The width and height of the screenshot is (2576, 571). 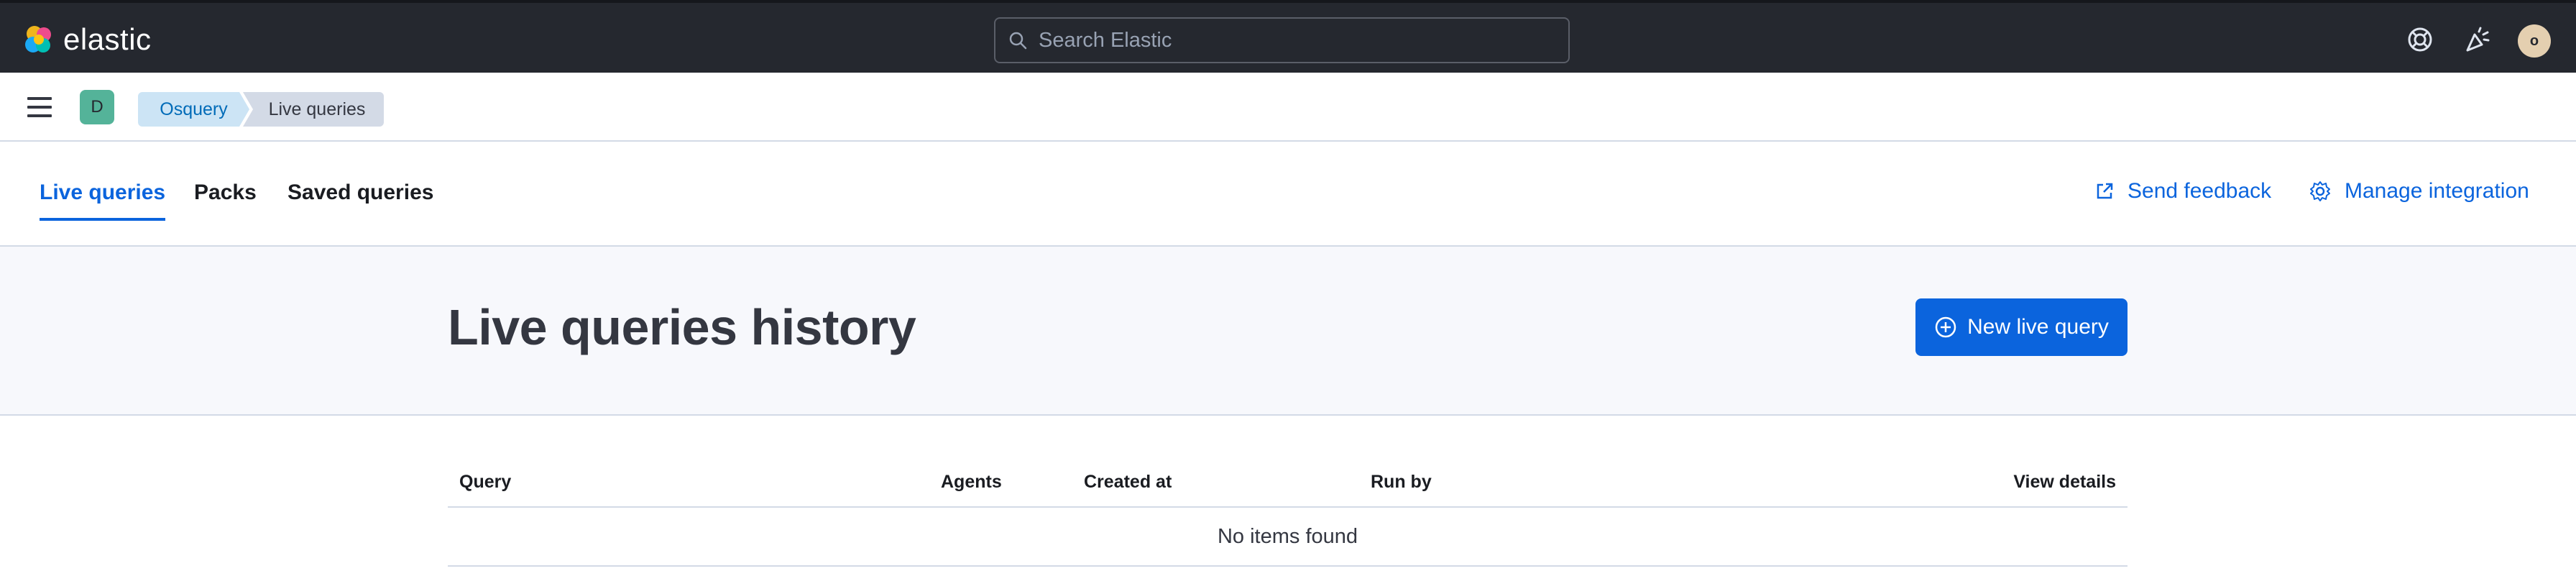 I want to click on global-search, so click(x=1282, y=40).